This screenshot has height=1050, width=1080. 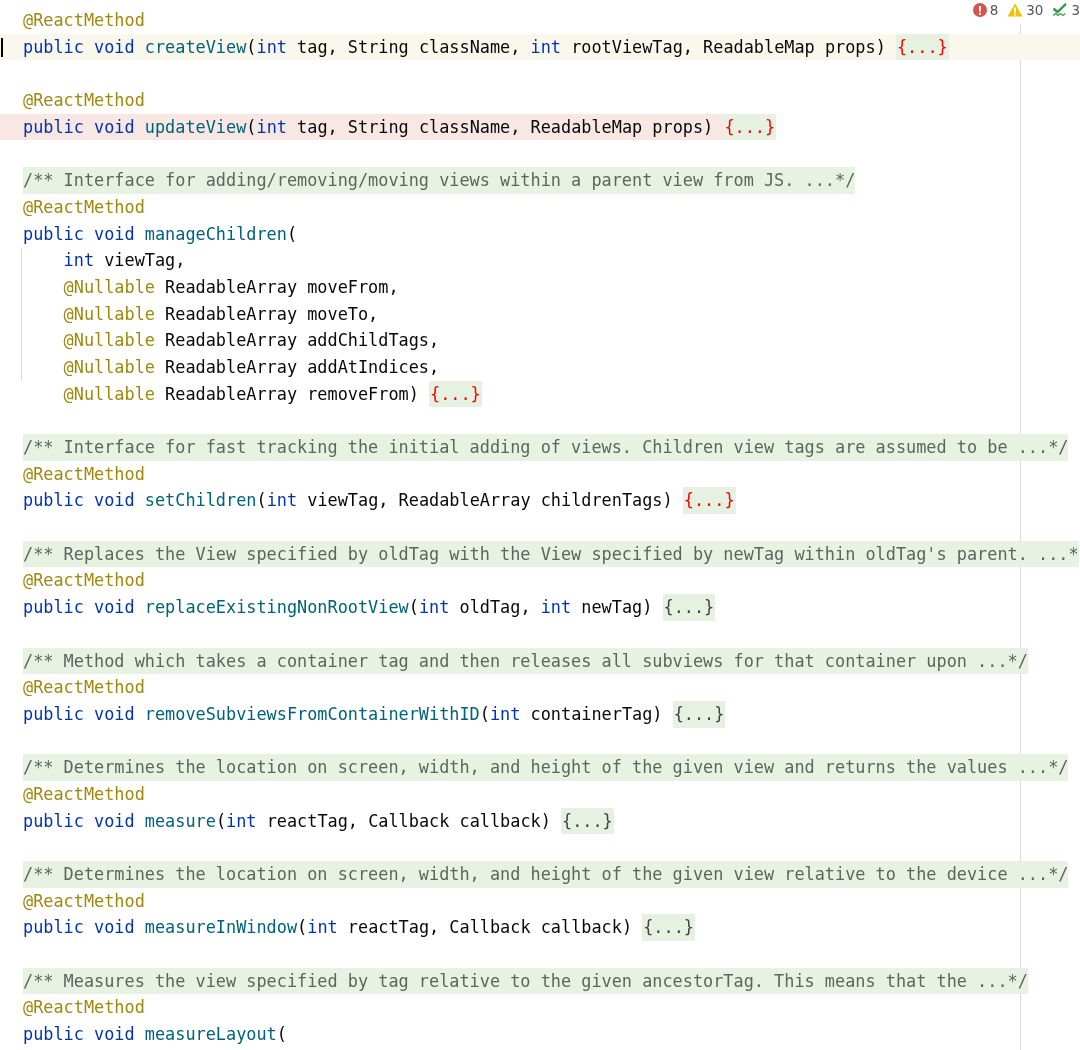 What do you see at coordinates (231, 287) in the screenshot?
I see `code-line: @Nullable ReadableArray moveFrom,` at bounding box center [231, 287].